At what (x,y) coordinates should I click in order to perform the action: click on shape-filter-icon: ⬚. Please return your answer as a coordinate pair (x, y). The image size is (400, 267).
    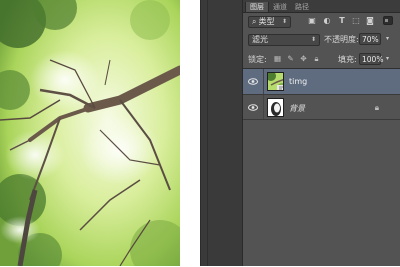
    Looking at the image, I should click on (356, 21).